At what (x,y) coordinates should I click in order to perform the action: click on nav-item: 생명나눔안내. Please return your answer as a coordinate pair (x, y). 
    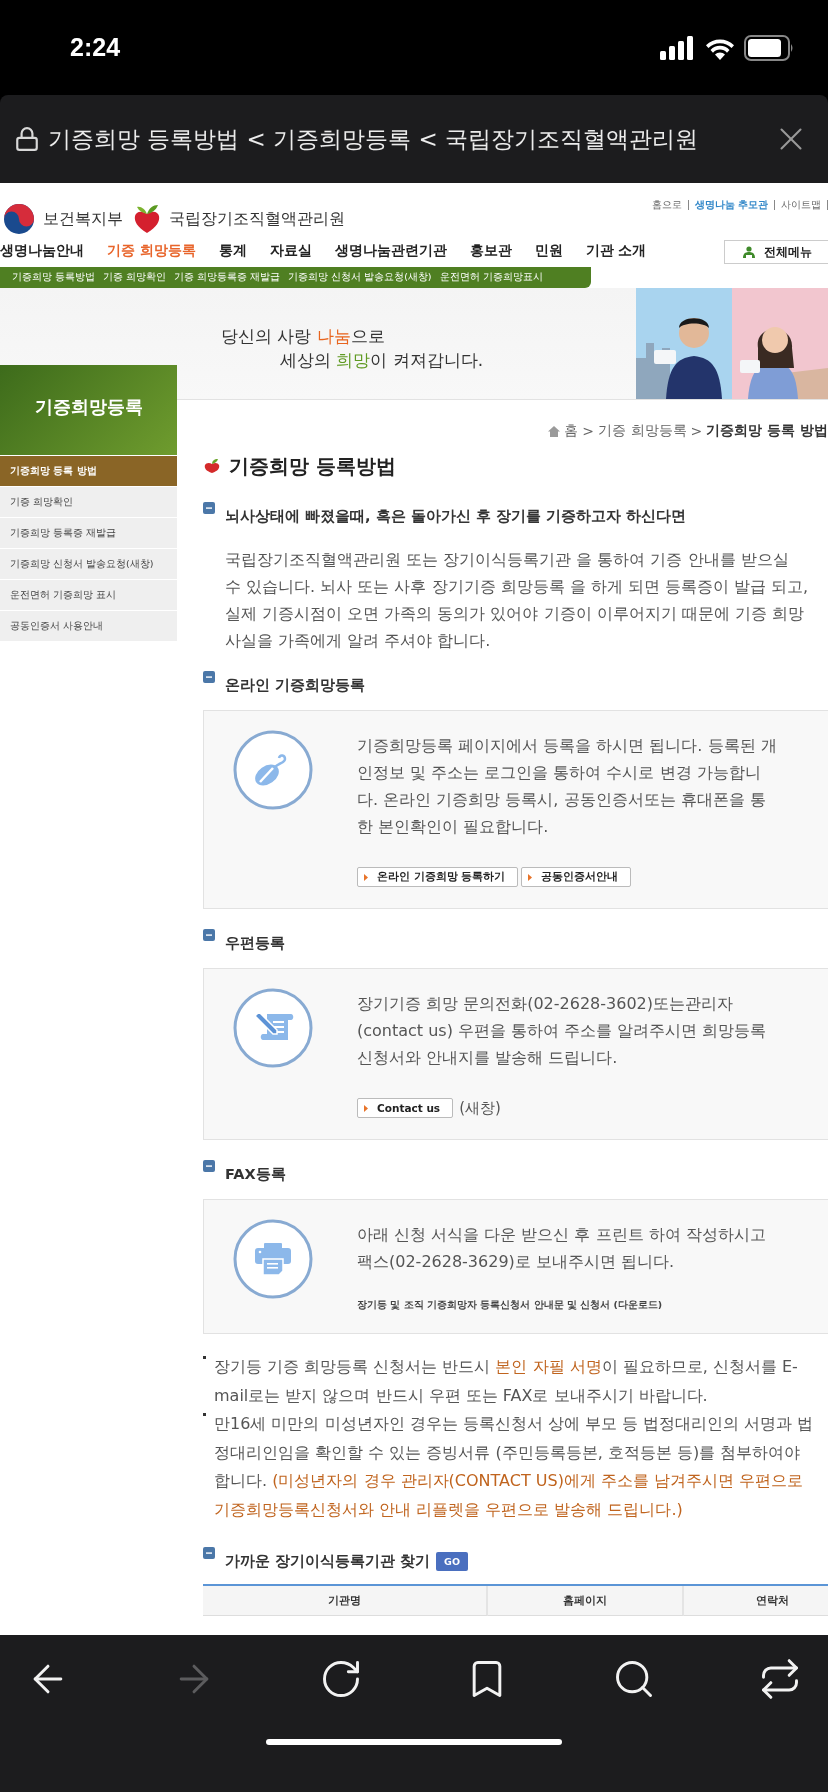
    Looking at the image, I should click on (42, 251).